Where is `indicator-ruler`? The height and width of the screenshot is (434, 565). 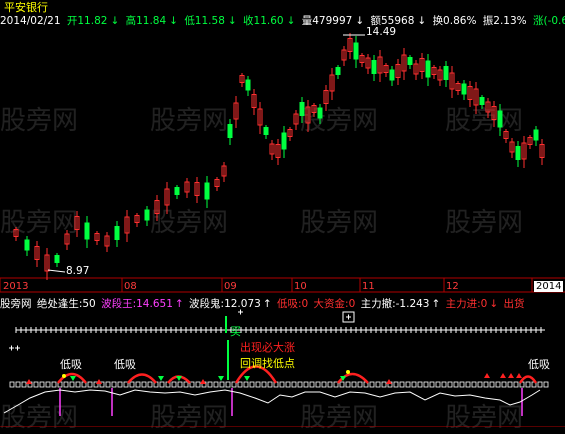
indicator-ruler is located at coordinates (280, 330).